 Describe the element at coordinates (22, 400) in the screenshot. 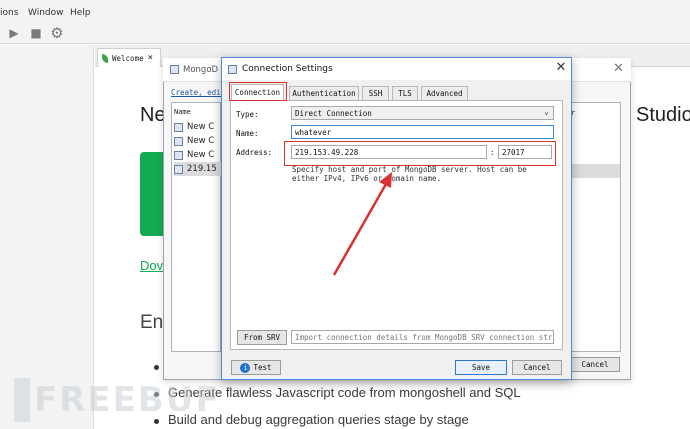

I see `watermark-logo` at that location.